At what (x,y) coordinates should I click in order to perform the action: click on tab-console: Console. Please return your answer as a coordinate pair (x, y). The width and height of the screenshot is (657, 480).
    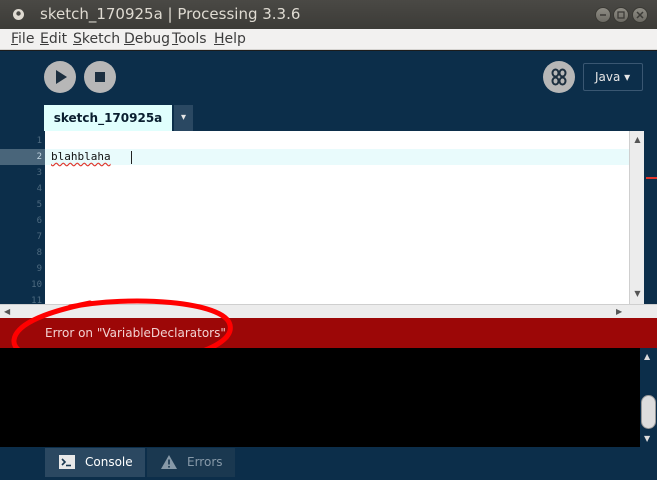
    Looking at the image, I should click on (95, 462).